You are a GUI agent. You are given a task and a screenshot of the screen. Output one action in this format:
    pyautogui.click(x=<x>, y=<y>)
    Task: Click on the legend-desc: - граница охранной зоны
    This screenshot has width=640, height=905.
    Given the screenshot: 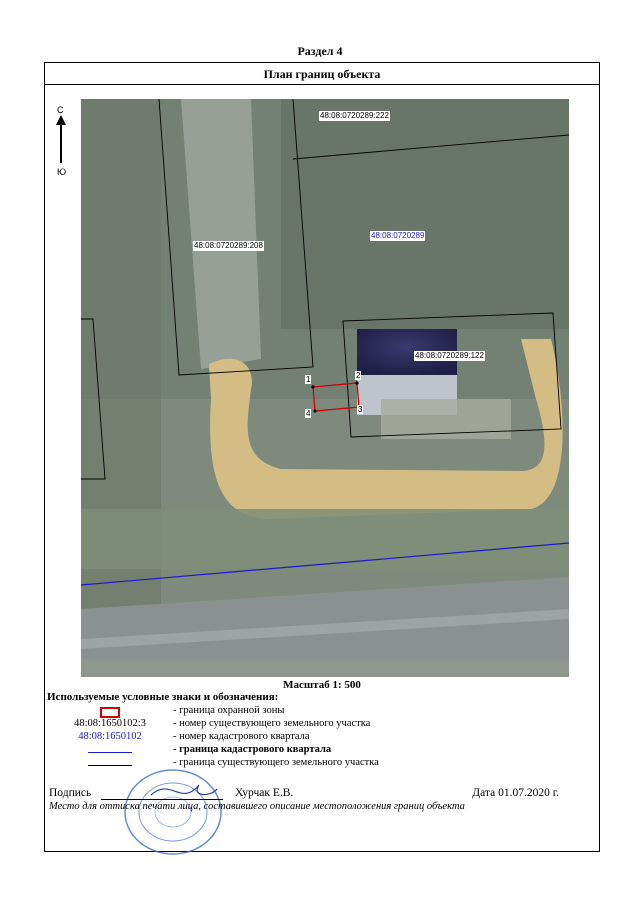 What is the action you would take?
    pyautogui.click(x=229, y=710)
    